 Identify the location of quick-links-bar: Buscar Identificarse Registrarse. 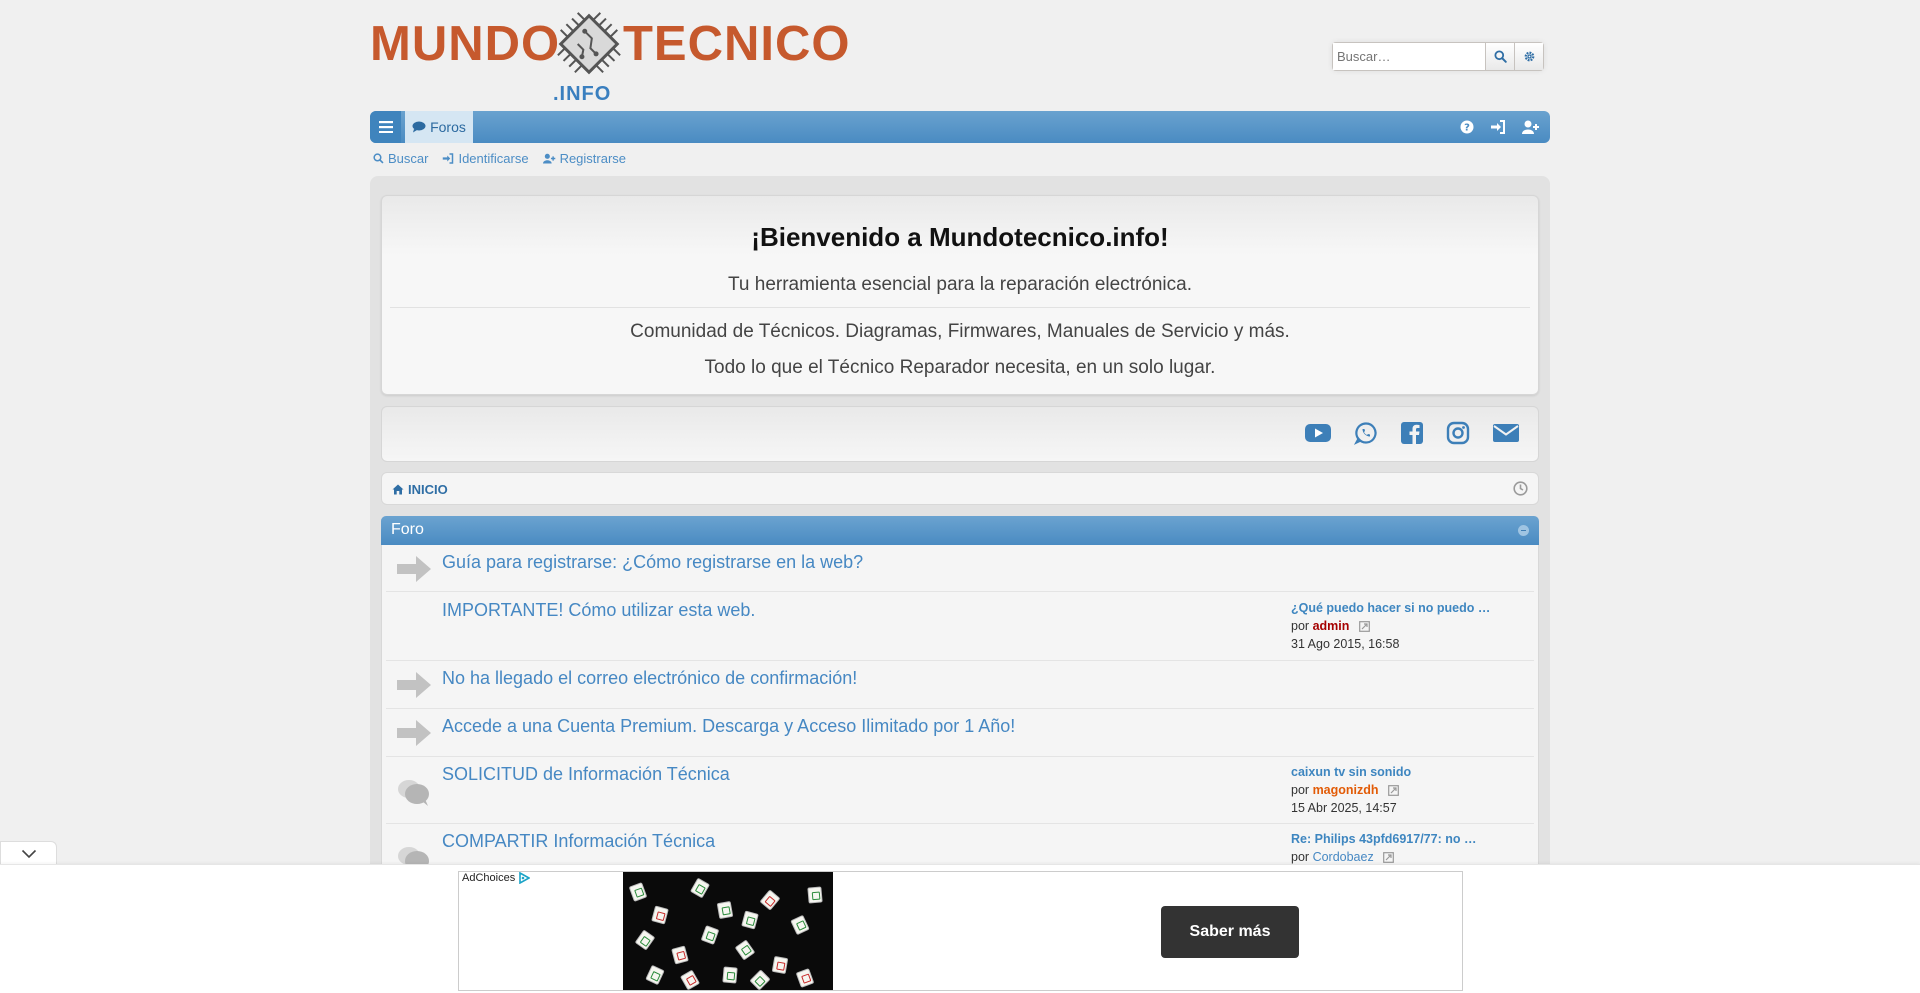
(499, 158).